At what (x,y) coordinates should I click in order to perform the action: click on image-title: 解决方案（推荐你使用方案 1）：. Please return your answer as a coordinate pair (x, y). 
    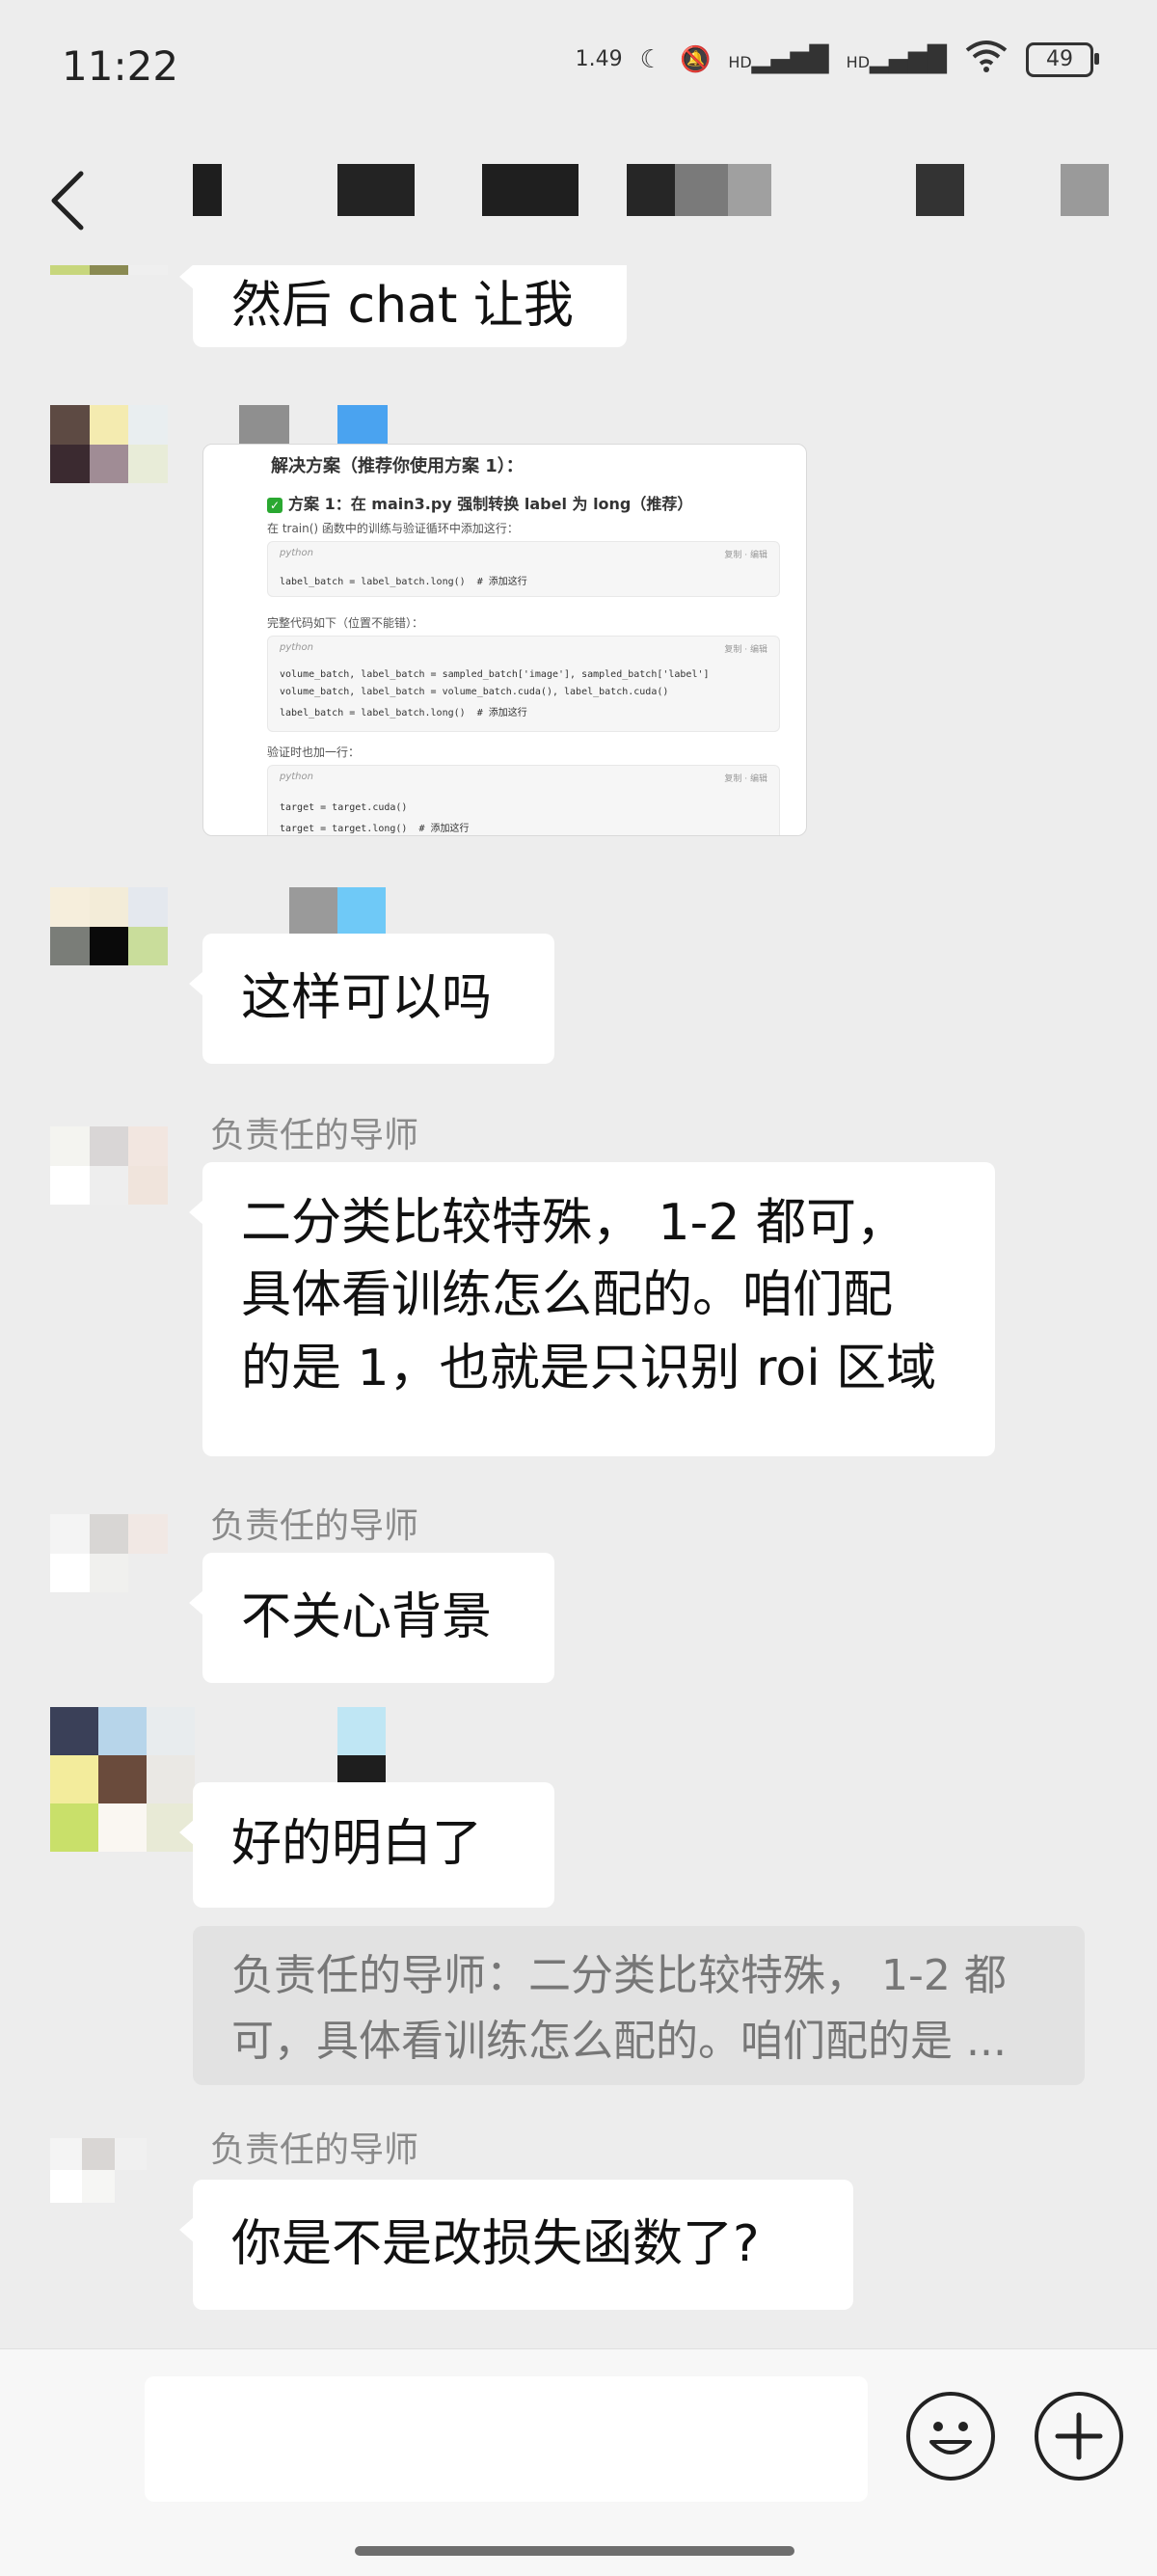
    Looking at the image, I should click on (397, 466).